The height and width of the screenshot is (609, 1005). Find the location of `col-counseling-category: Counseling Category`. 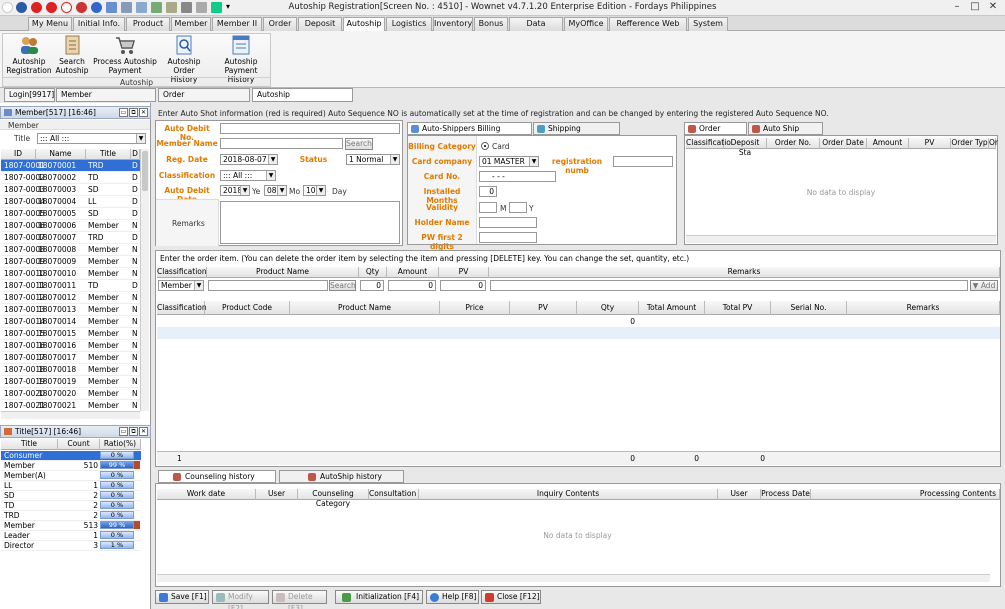

col-counseling-category: Counseling Category is located at coordinates (333, 498).